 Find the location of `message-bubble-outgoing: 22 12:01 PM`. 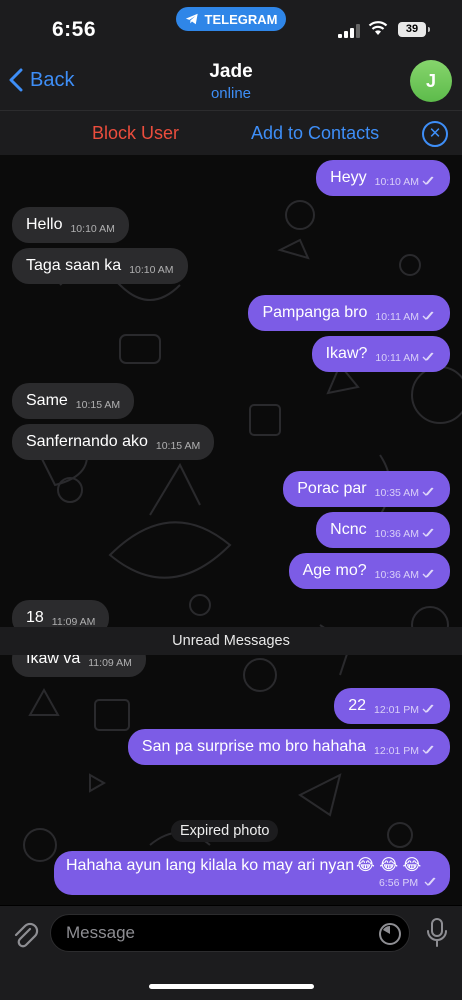

message-bubble-outgoing: 22 12:01 PM is located at coordinates (392, 706).